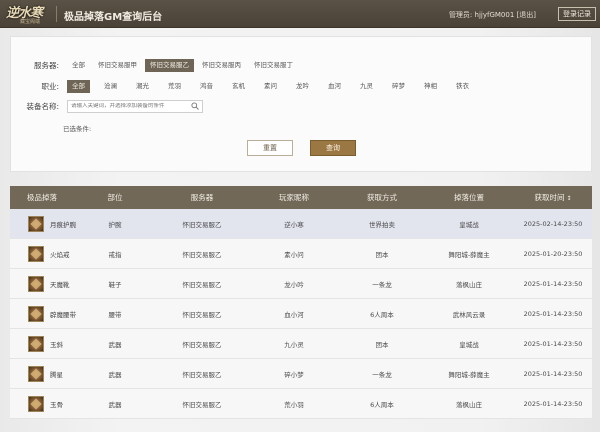  Describe the element at coordinates (206, 86) in the screenshot. I see `job-option: 鸿音` at that location.